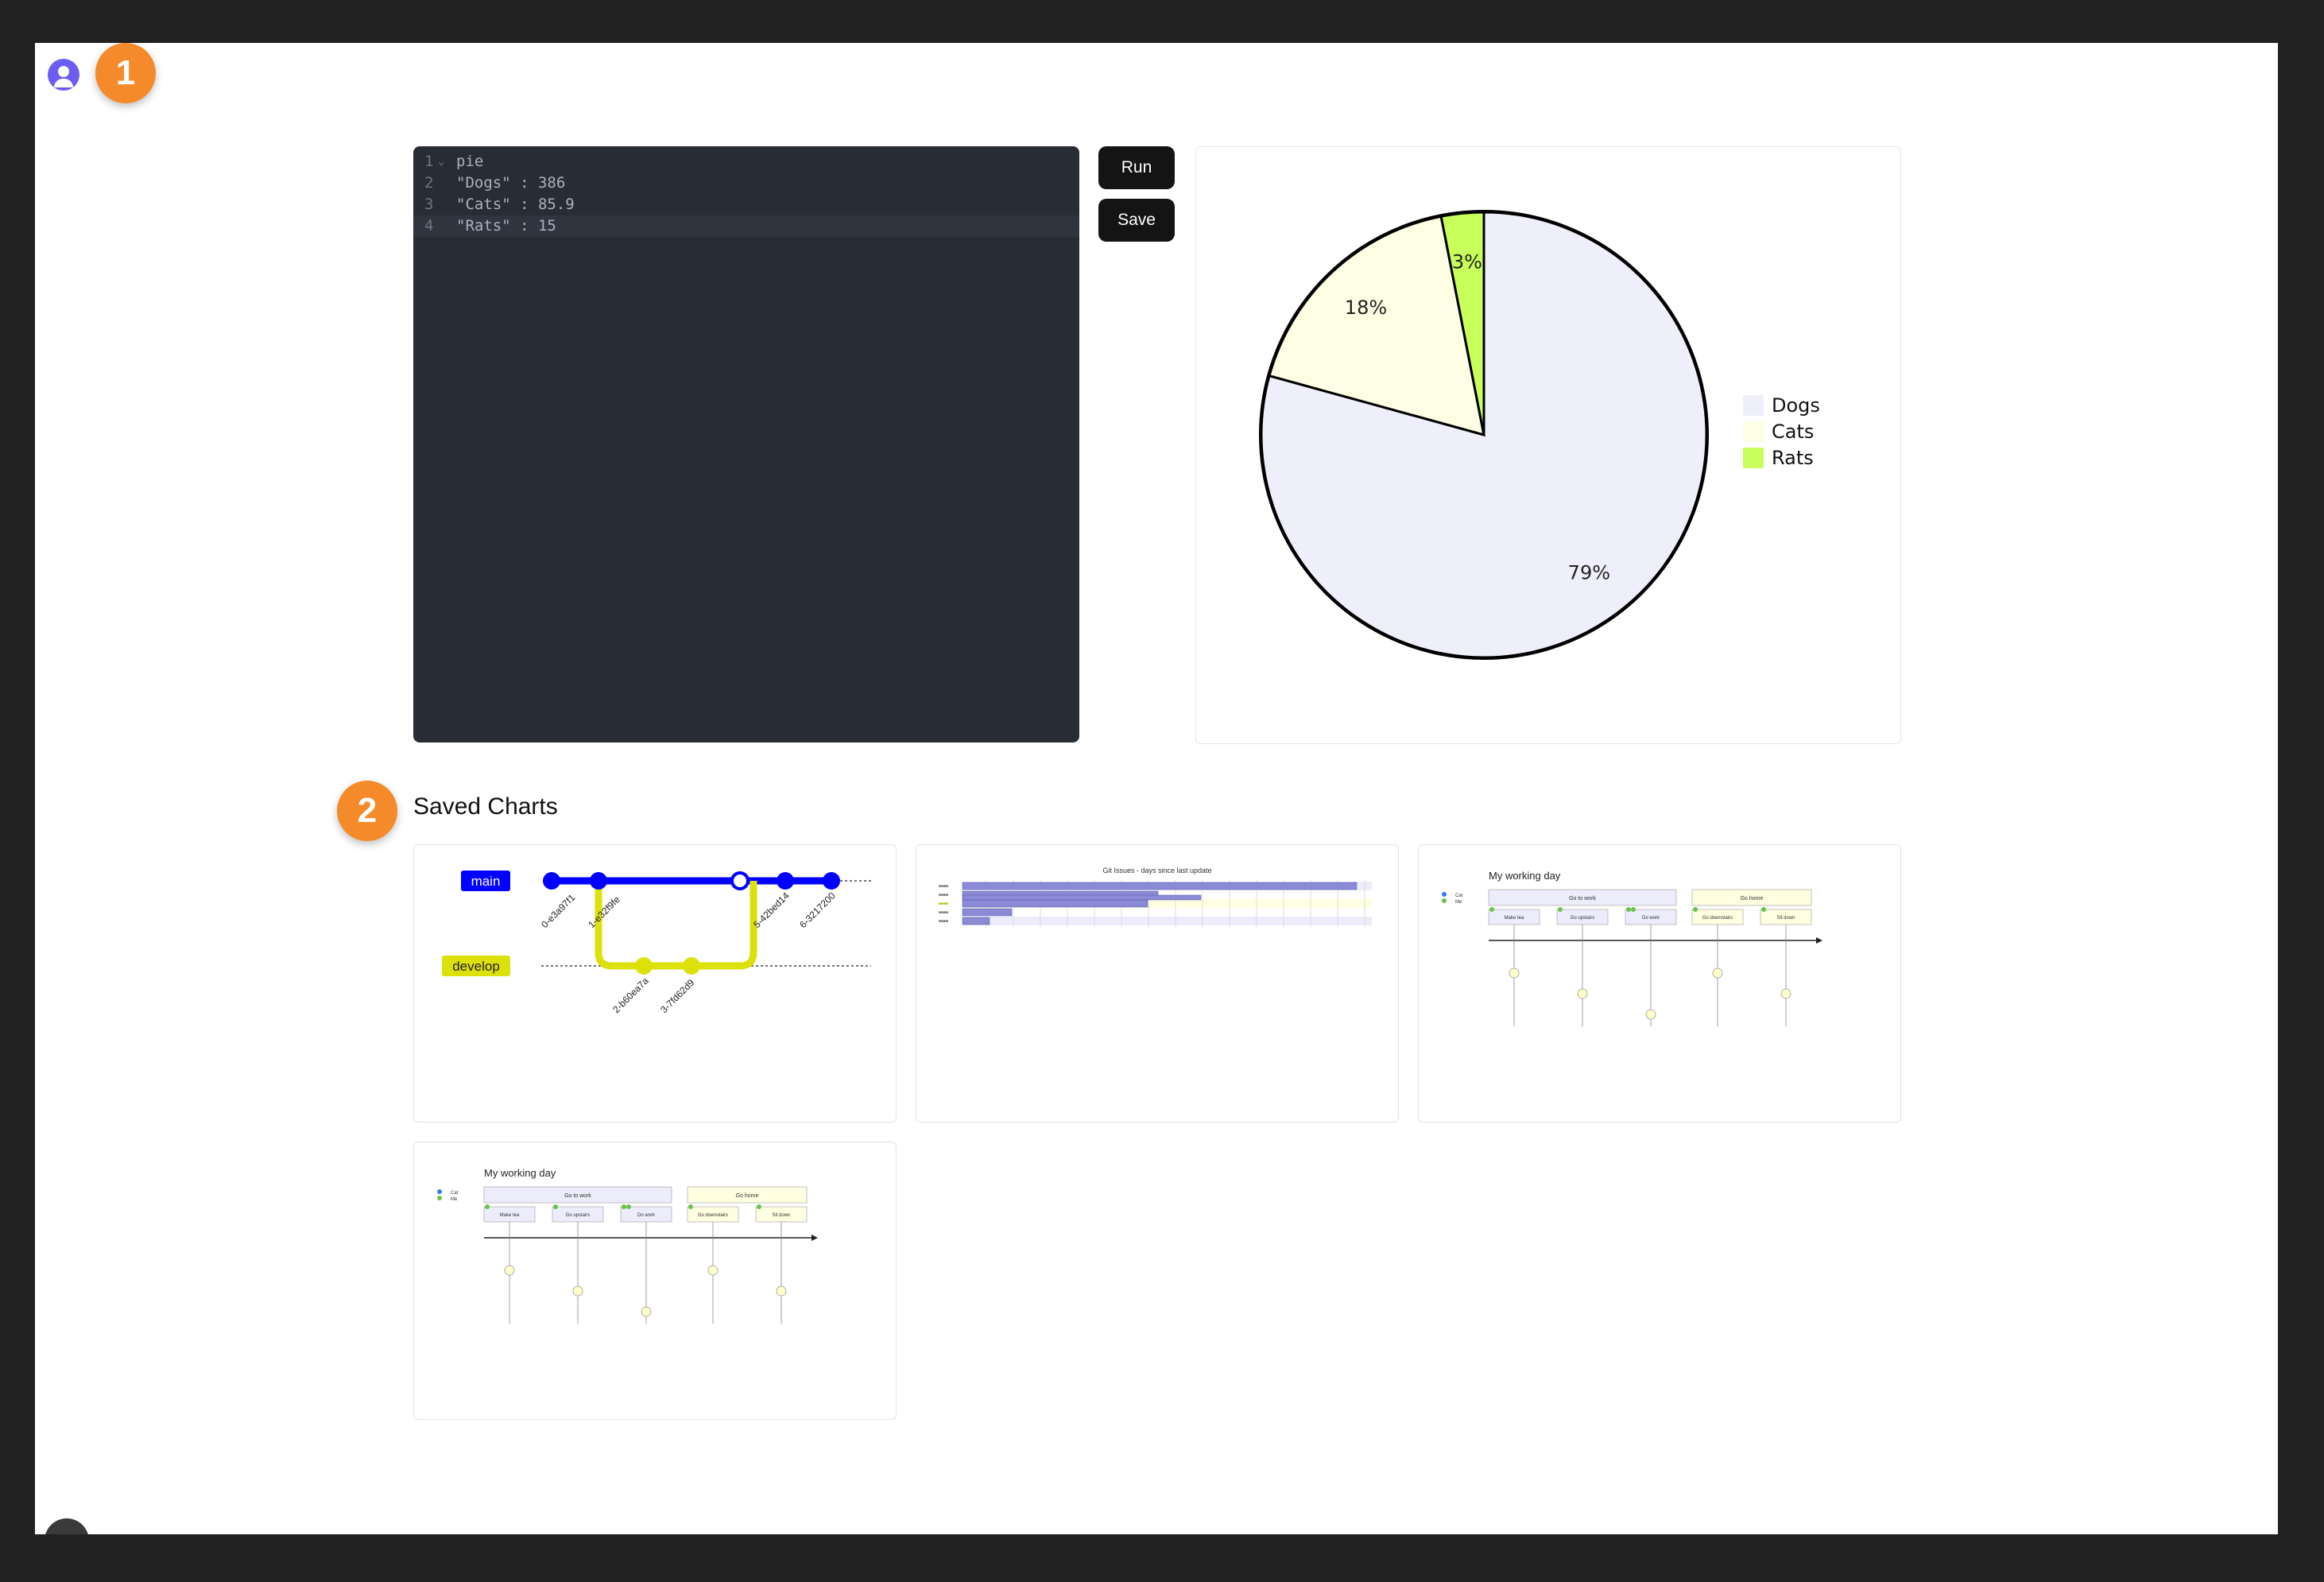 The width and height of the screenshot is (2324, 1582). Describe the element at coordinates (818, 910) in the screenshot. I see `commit-label: 6-3217200` at that location.